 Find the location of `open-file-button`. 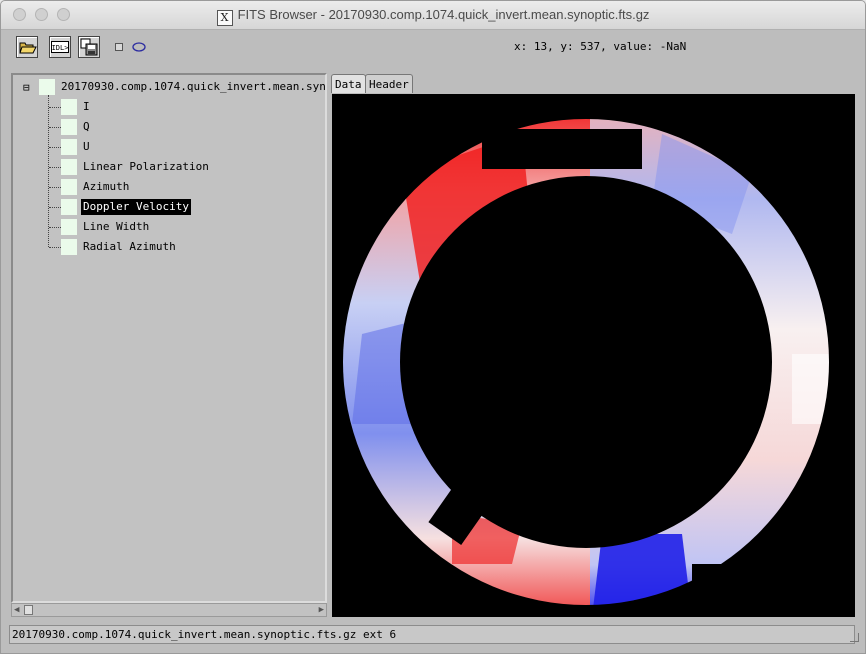

open-file-button is located at coordinates (27, 47).